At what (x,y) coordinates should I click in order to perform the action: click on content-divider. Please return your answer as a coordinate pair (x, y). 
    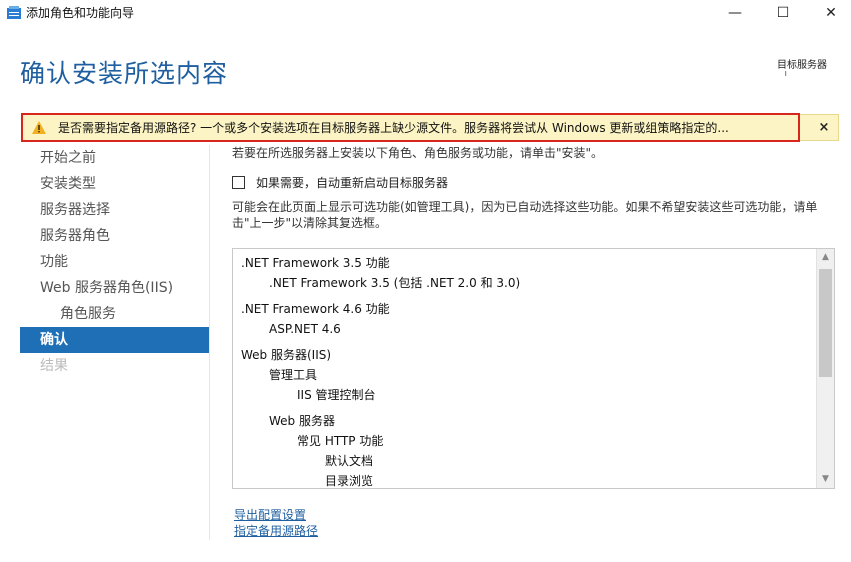
    Looking at the image, I should click on (209, 342).